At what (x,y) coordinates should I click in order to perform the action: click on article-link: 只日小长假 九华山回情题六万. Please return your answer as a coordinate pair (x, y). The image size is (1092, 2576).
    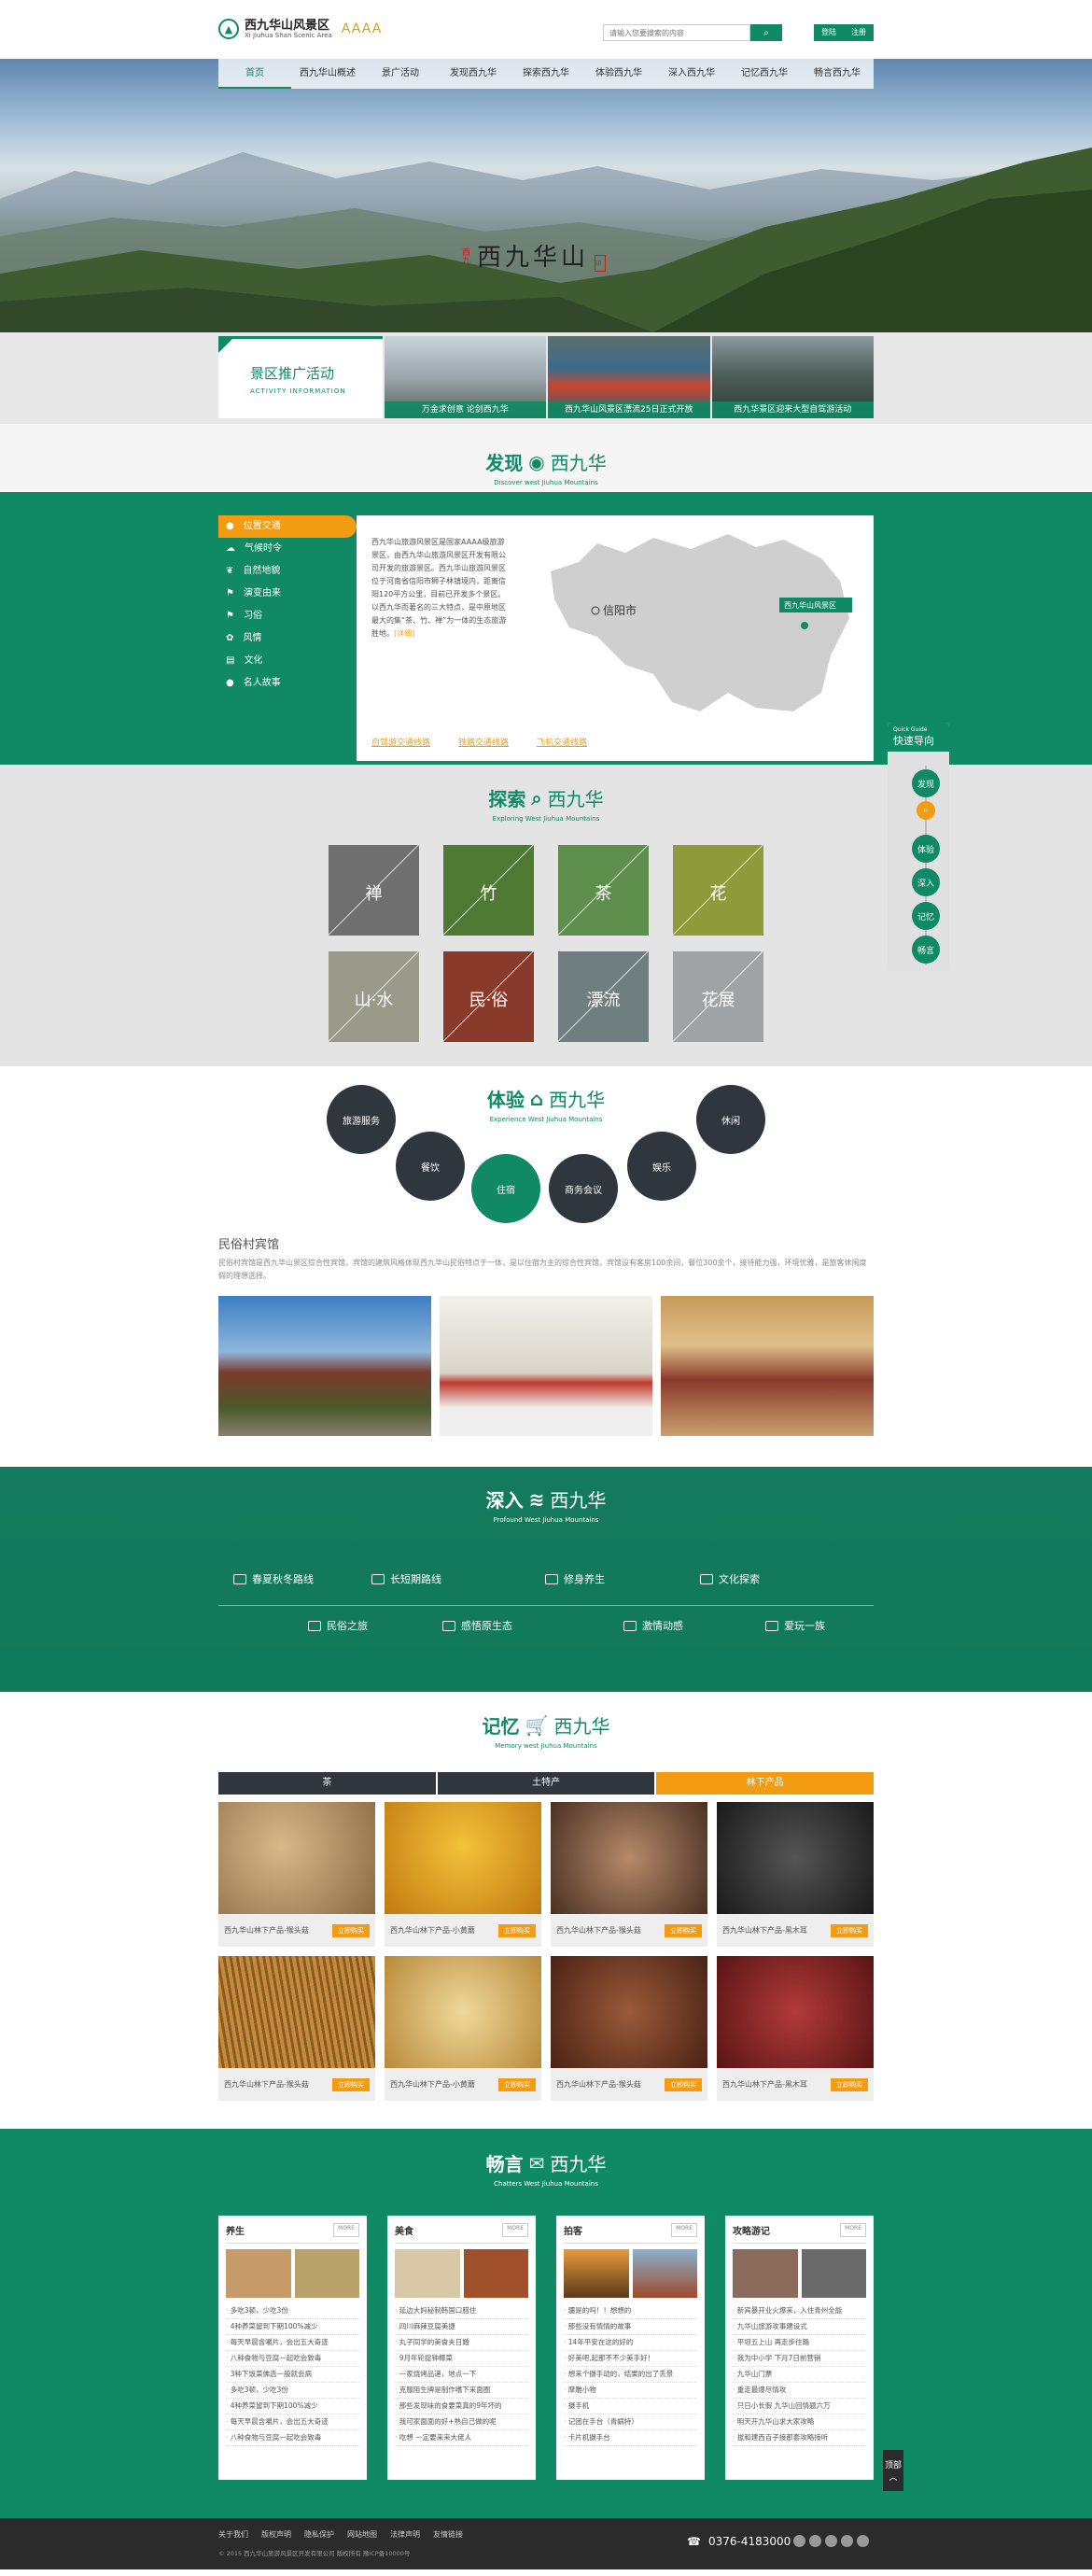
    Looking at the image, I should click on (799, 2406).